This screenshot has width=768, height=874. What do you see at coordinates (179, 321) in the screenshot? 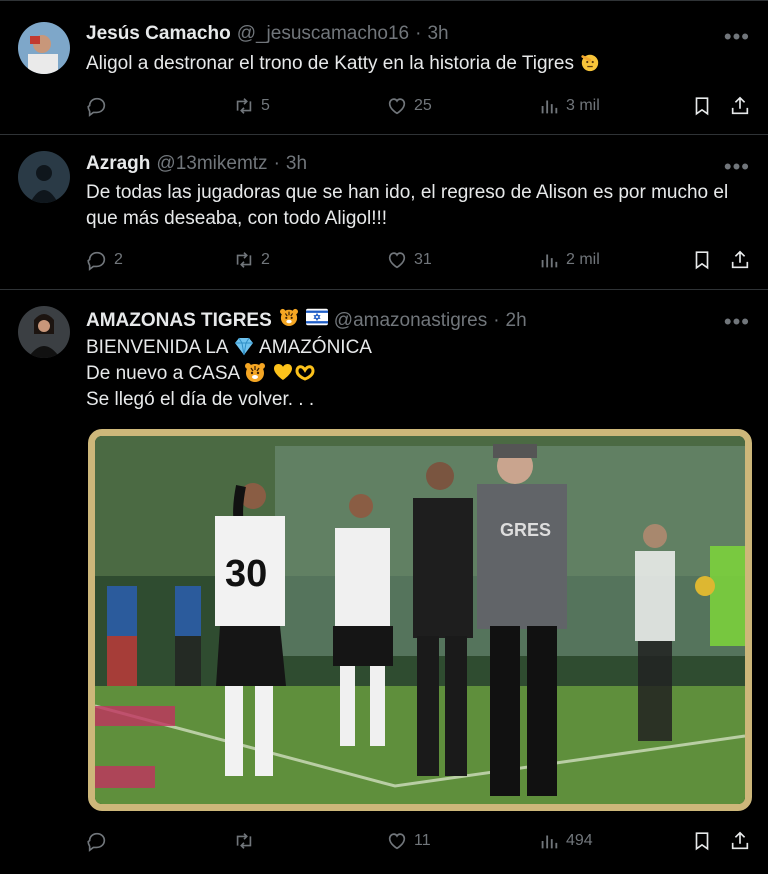
I see `display-name: AMAZONAS TIGRES` at bounding box center [179, 321].